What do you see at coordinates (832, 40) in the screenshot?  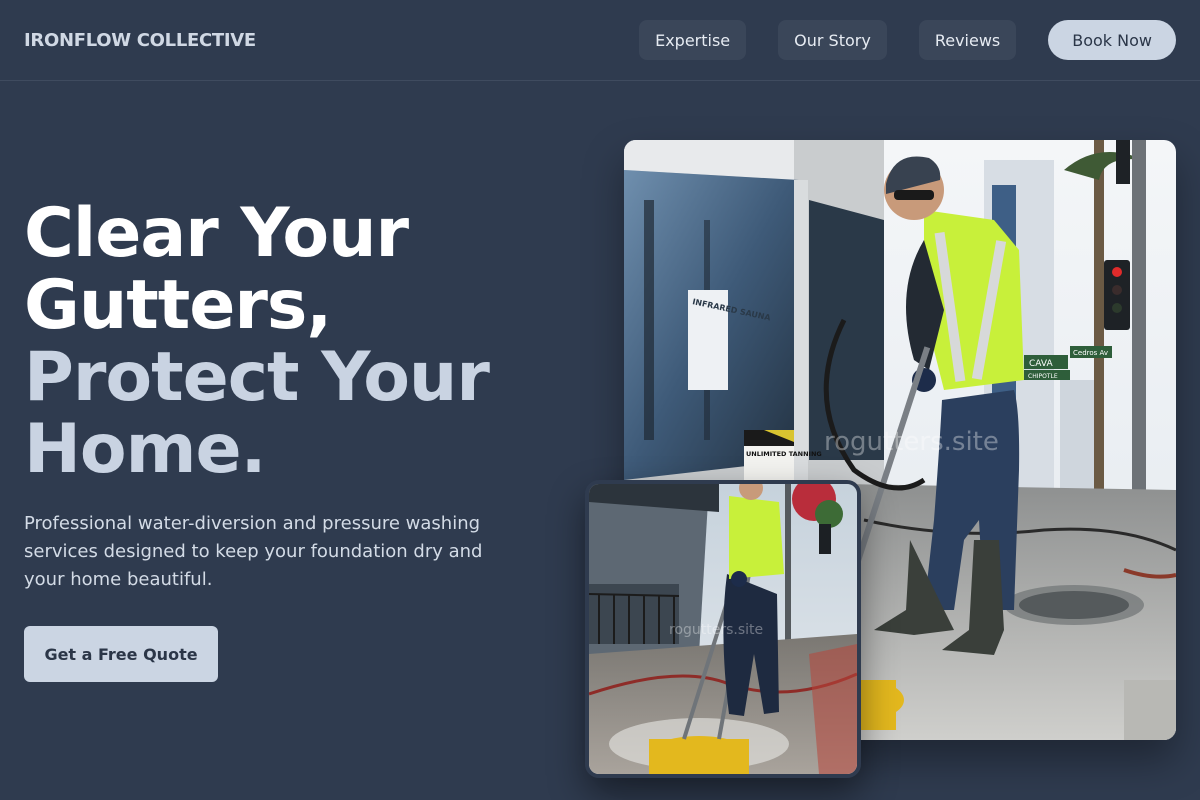 I see `nav-our-story: Our Story` at bounding box center [832, 40].